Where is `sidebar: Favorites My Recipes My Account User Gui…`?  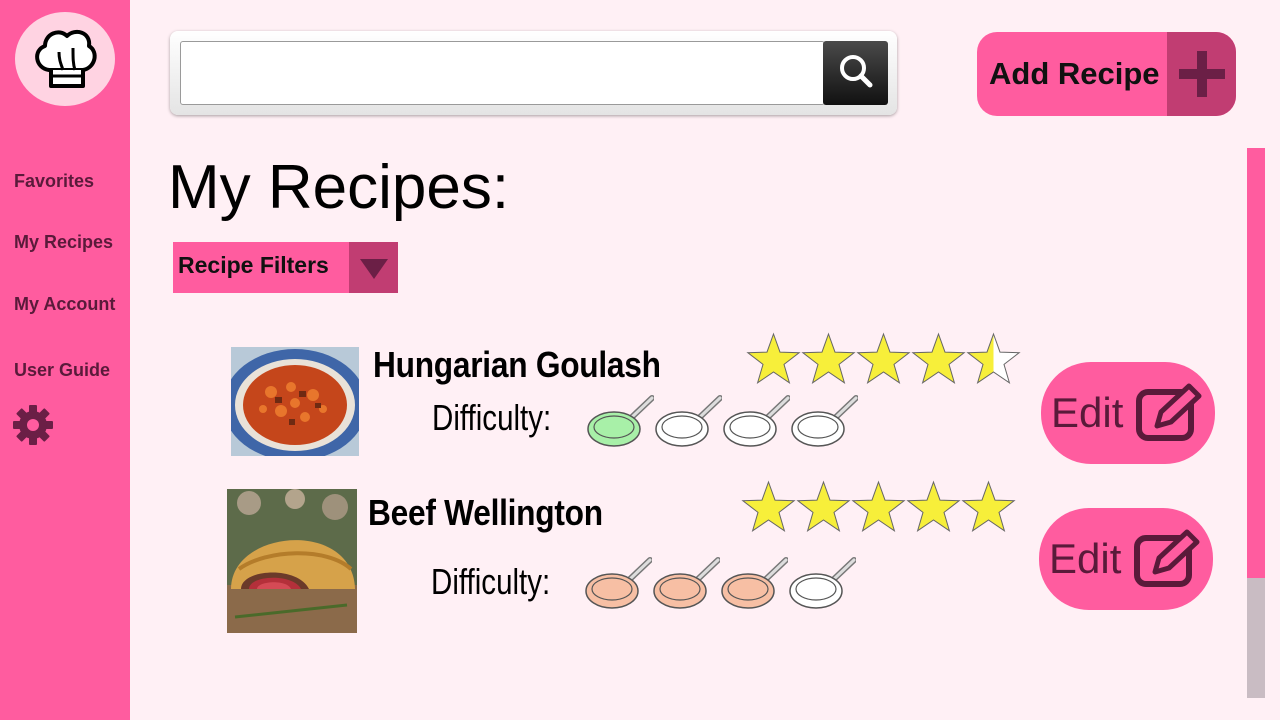 sidebar: Favorites My Recipes My Account User Gui… is located at coordinates (65, 360).